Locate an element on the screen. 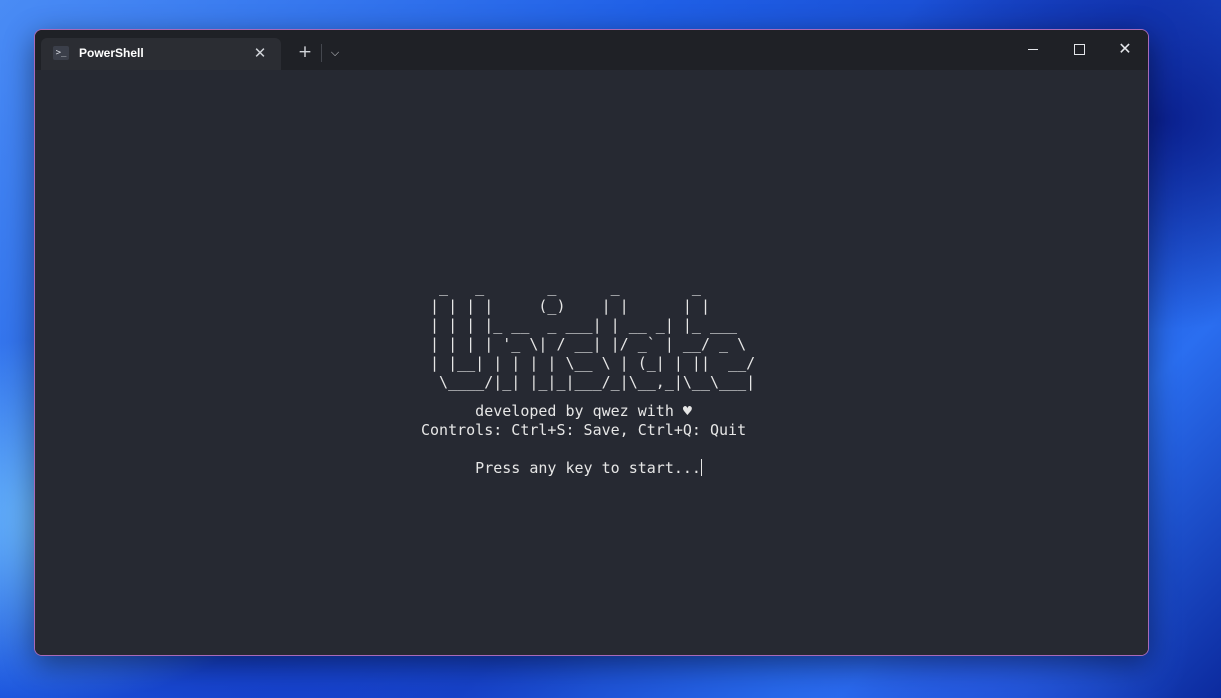 The width and height of the screenshot is (1221, 698). tab-title: PowerShell is located at coordinates (111, 53).